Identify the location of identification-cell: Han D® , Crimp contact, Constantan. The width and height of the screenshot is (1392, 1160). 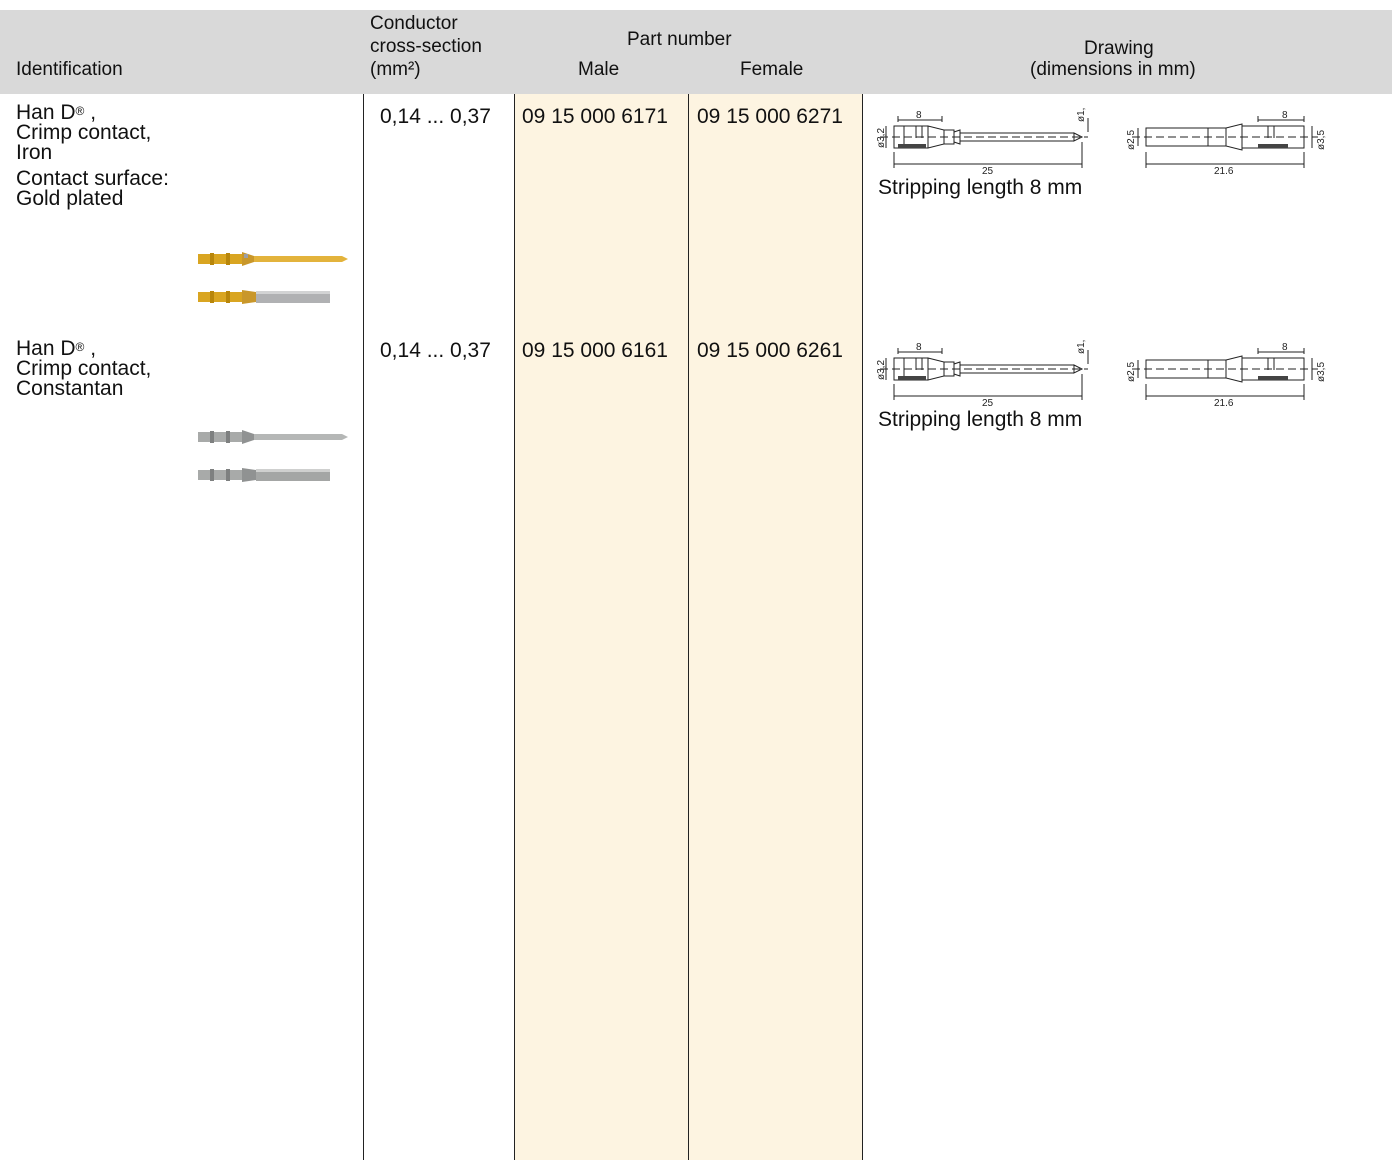
(84, 368).